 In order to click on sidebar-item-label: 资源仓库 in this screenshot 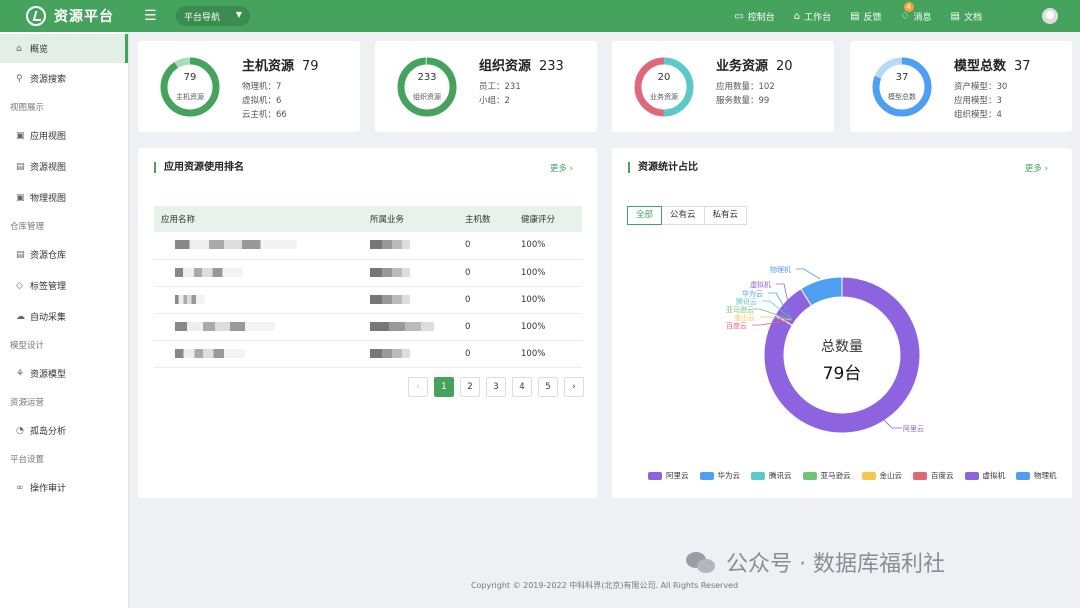, I will do `click(48, 256)`.